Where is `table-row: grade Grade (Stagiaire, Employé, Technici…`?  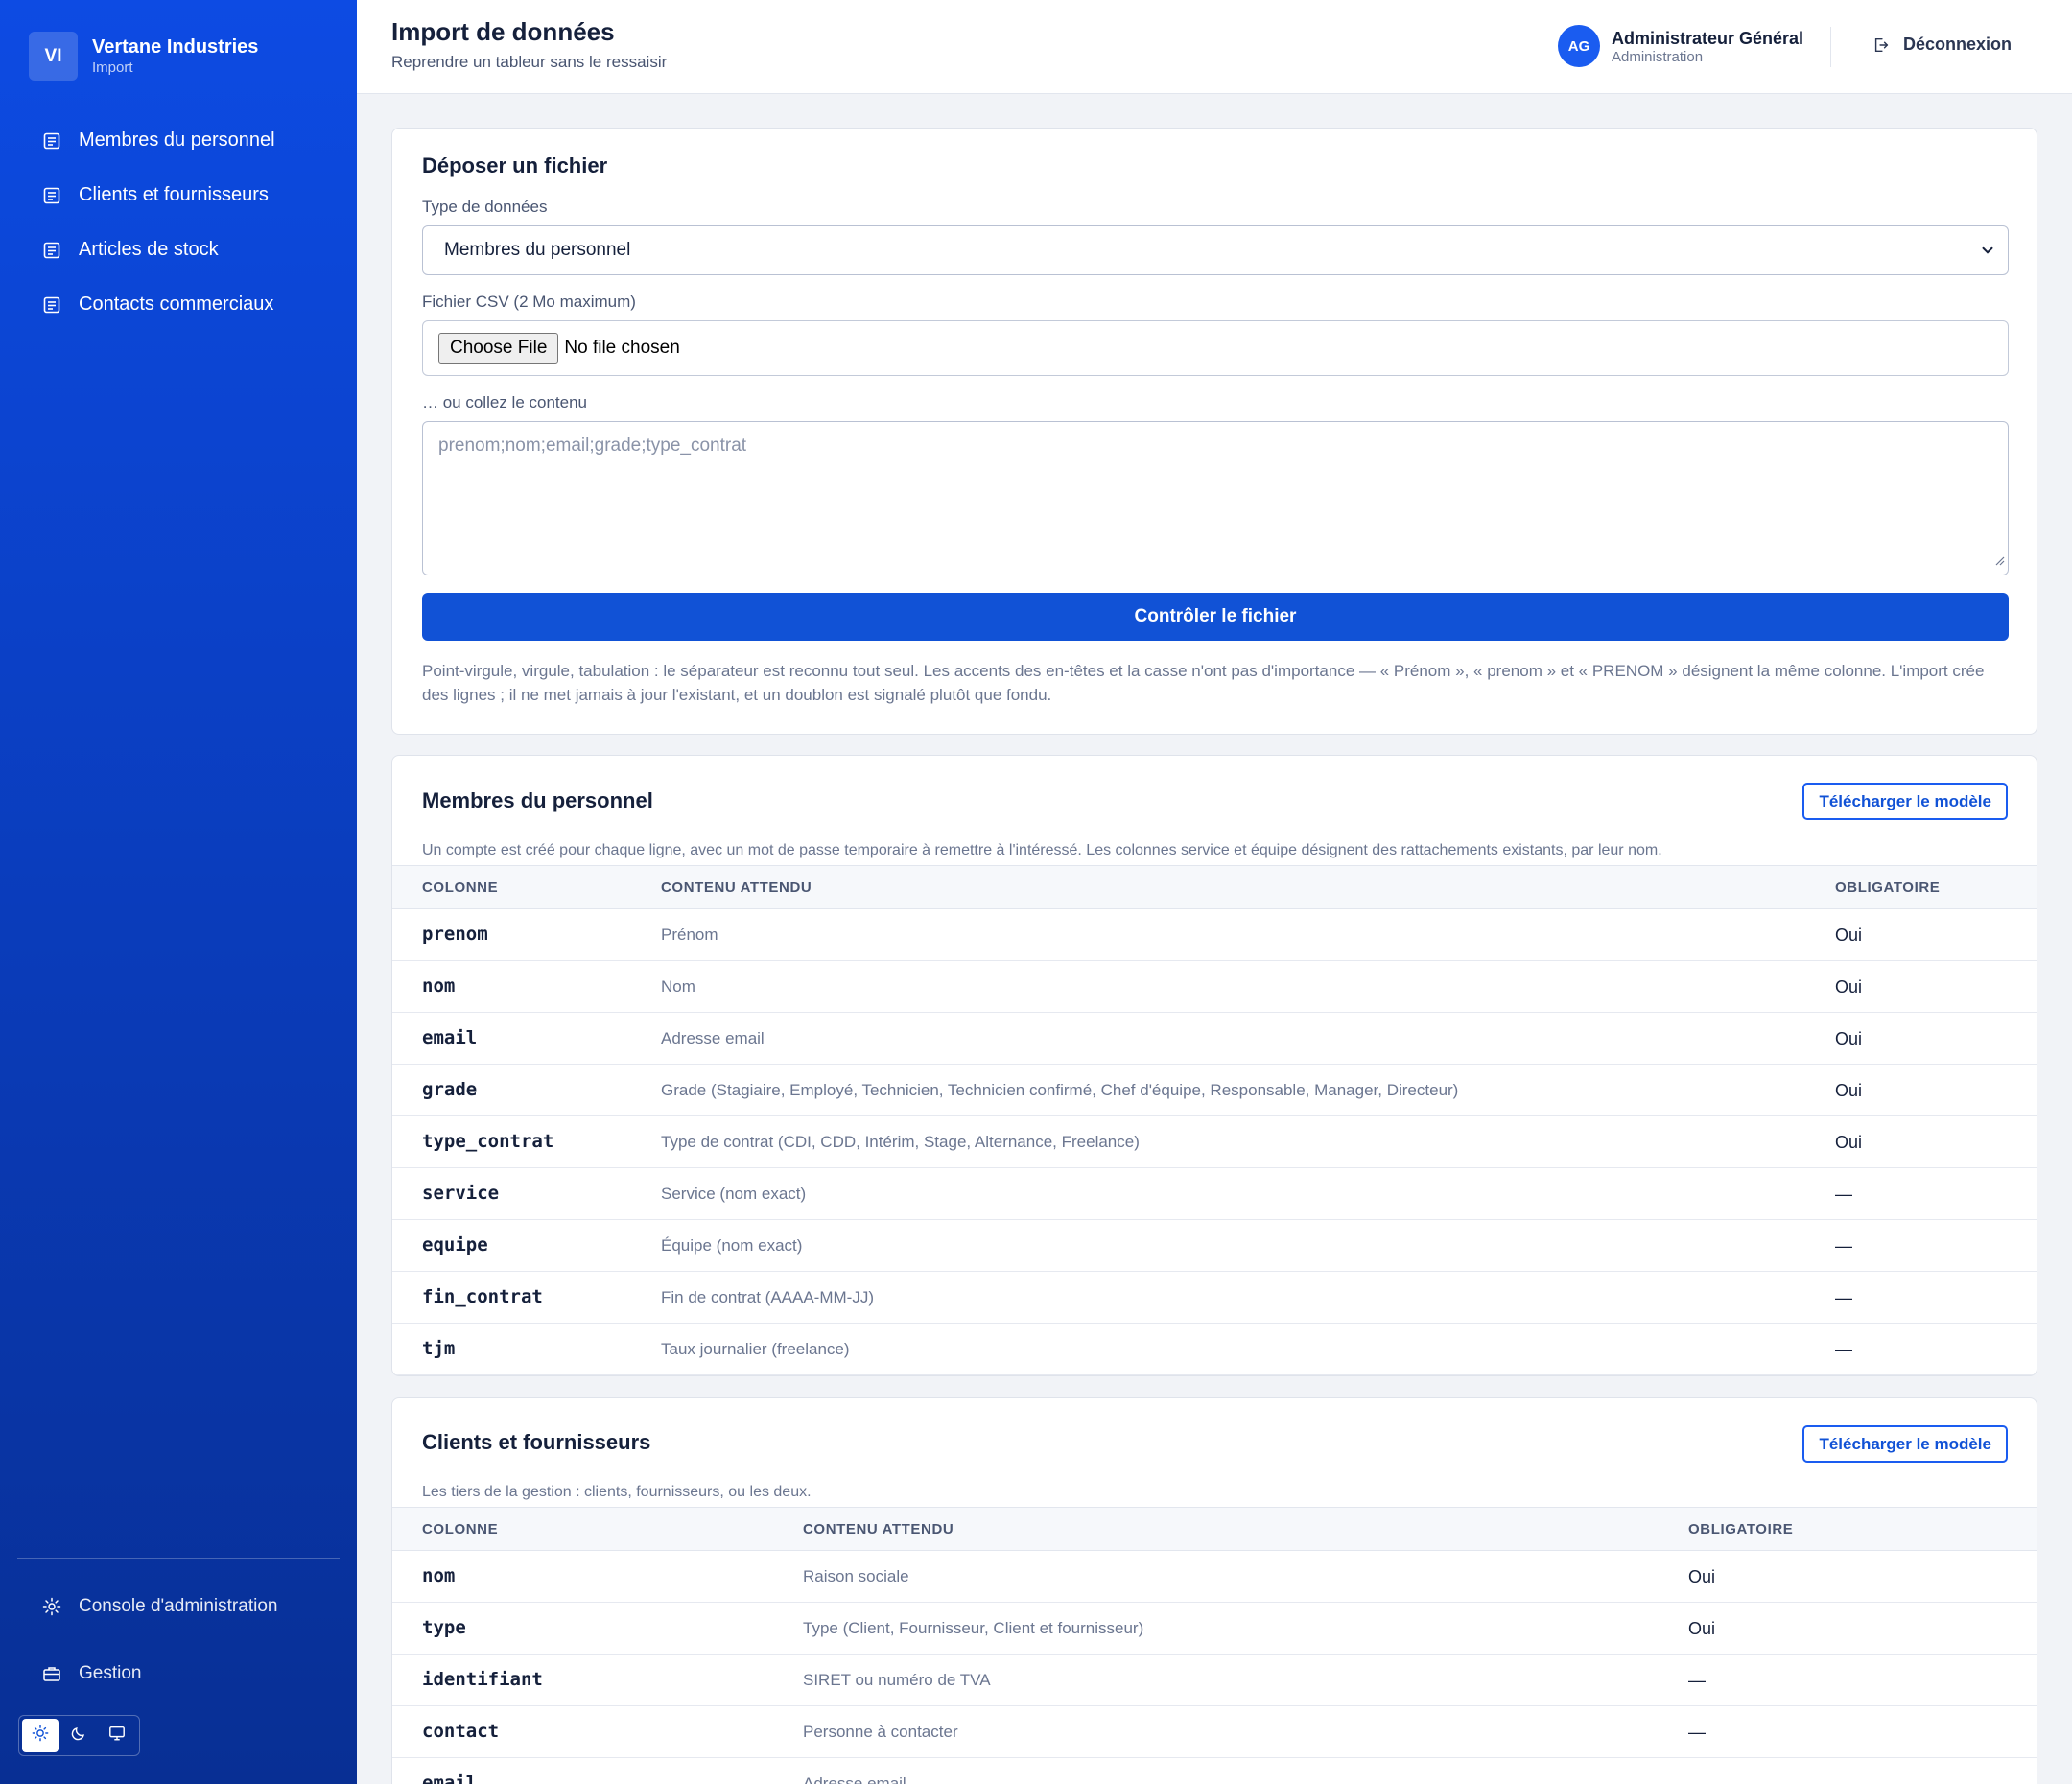 table-row: grade Grade (Stagiaire, Employé, Technici… is located at coordinates (1214, 1090).